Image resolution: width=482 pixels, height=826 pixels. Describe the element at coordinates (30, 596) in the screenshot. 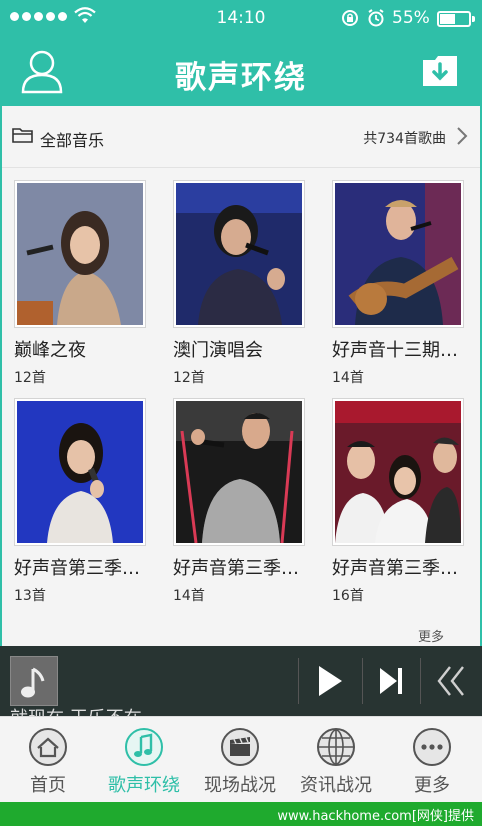

I see `album-track-count: 13首` at that location.